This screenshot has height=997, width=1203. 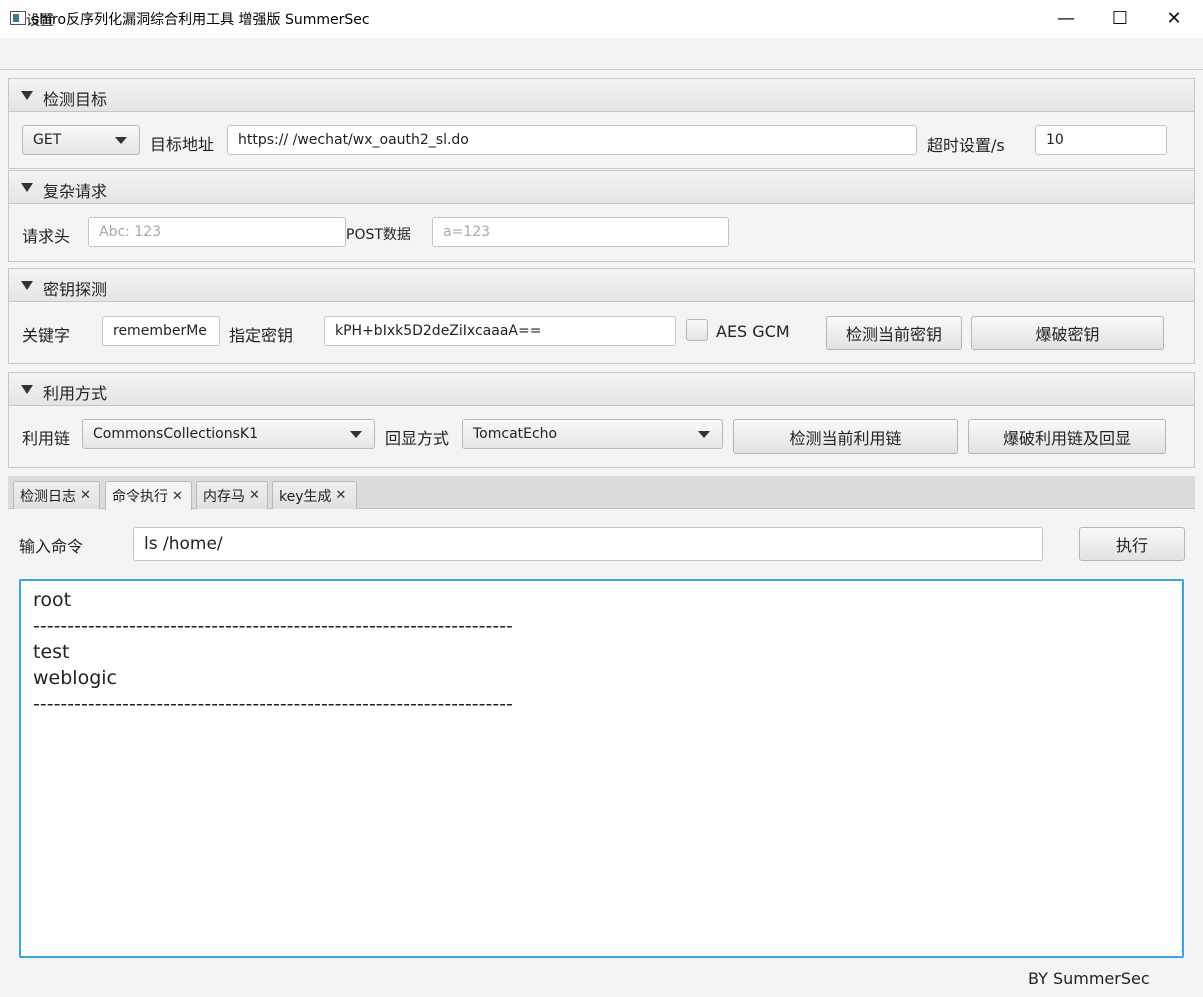 What do you see at coordinates (201, 20) in the screenshot?
I see `window-title: shiro反序列化漏洞综合利用工具 增强版 SummerSec` at bounding box center [201, 20].